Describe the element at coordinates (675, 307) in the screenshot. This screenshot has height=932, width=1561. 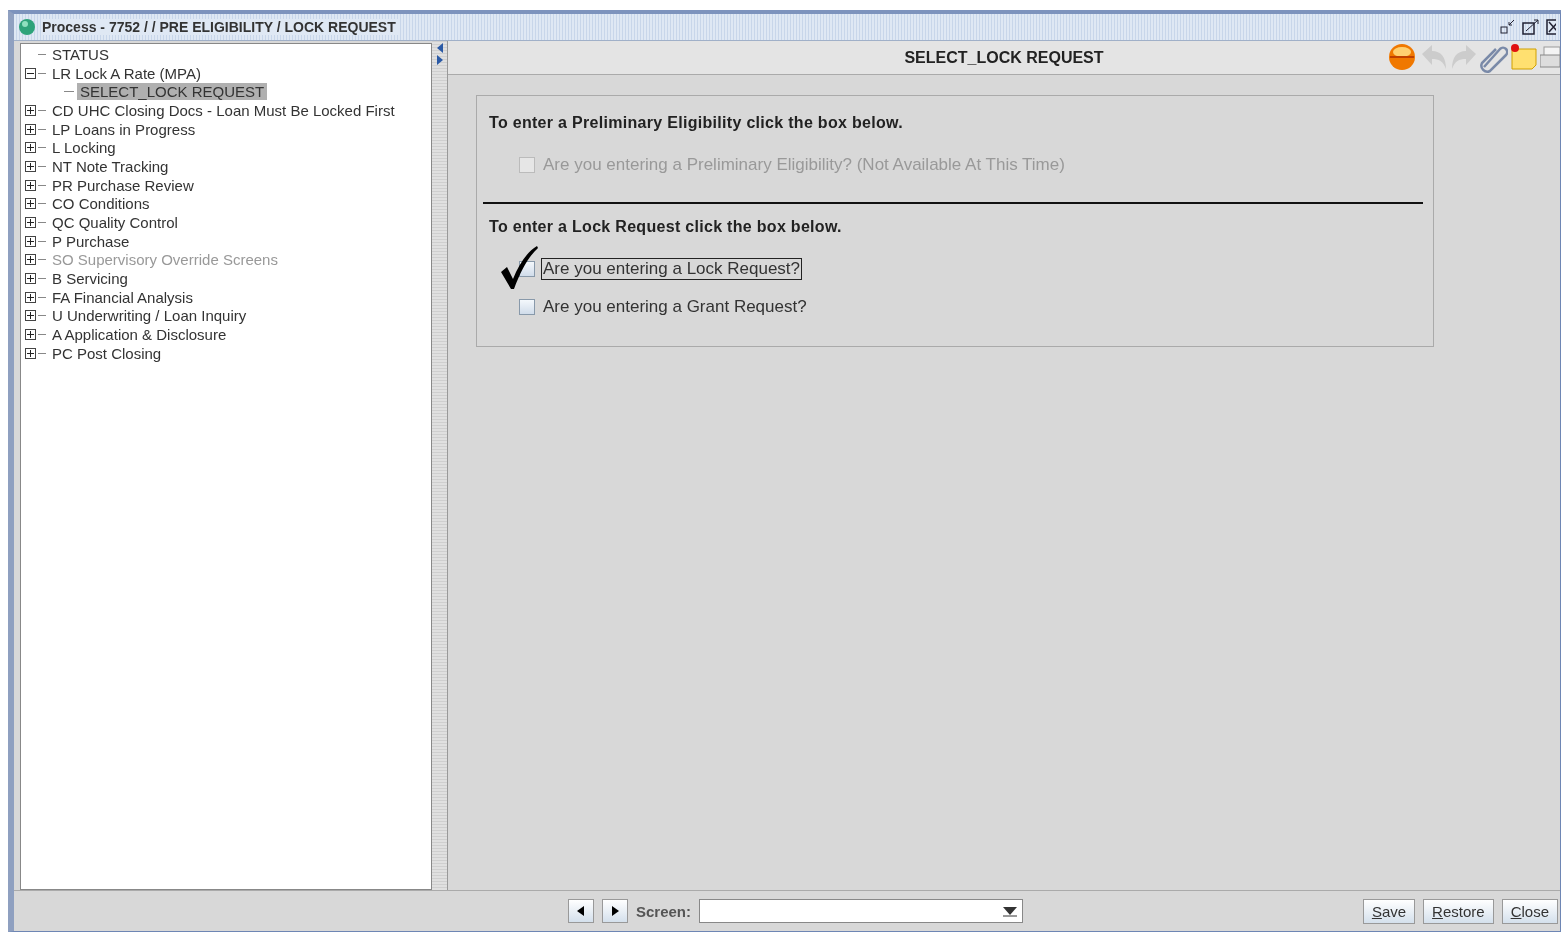
I see `checkbox-label: Are you entering a Grant Request?` at that location.